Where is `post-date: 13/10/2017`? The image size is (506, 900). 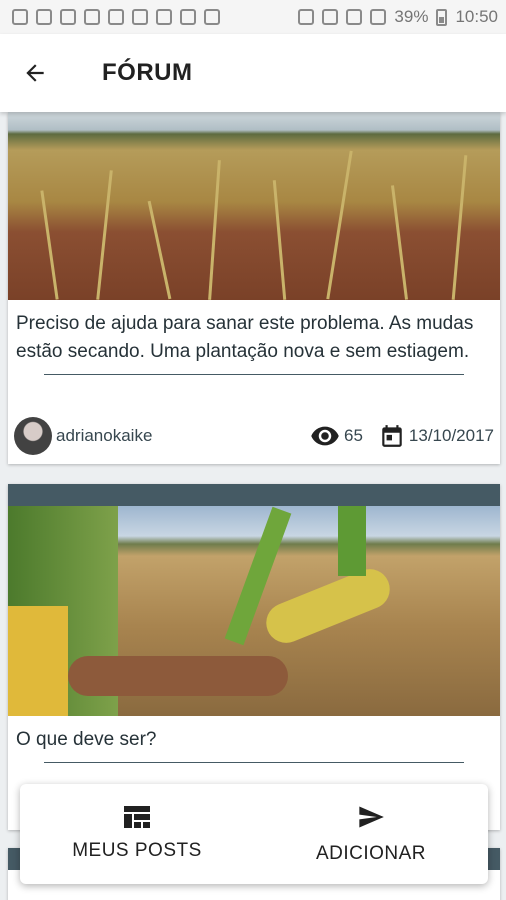 post-date: 13/10/2017 is located at coordinates (436, 436).